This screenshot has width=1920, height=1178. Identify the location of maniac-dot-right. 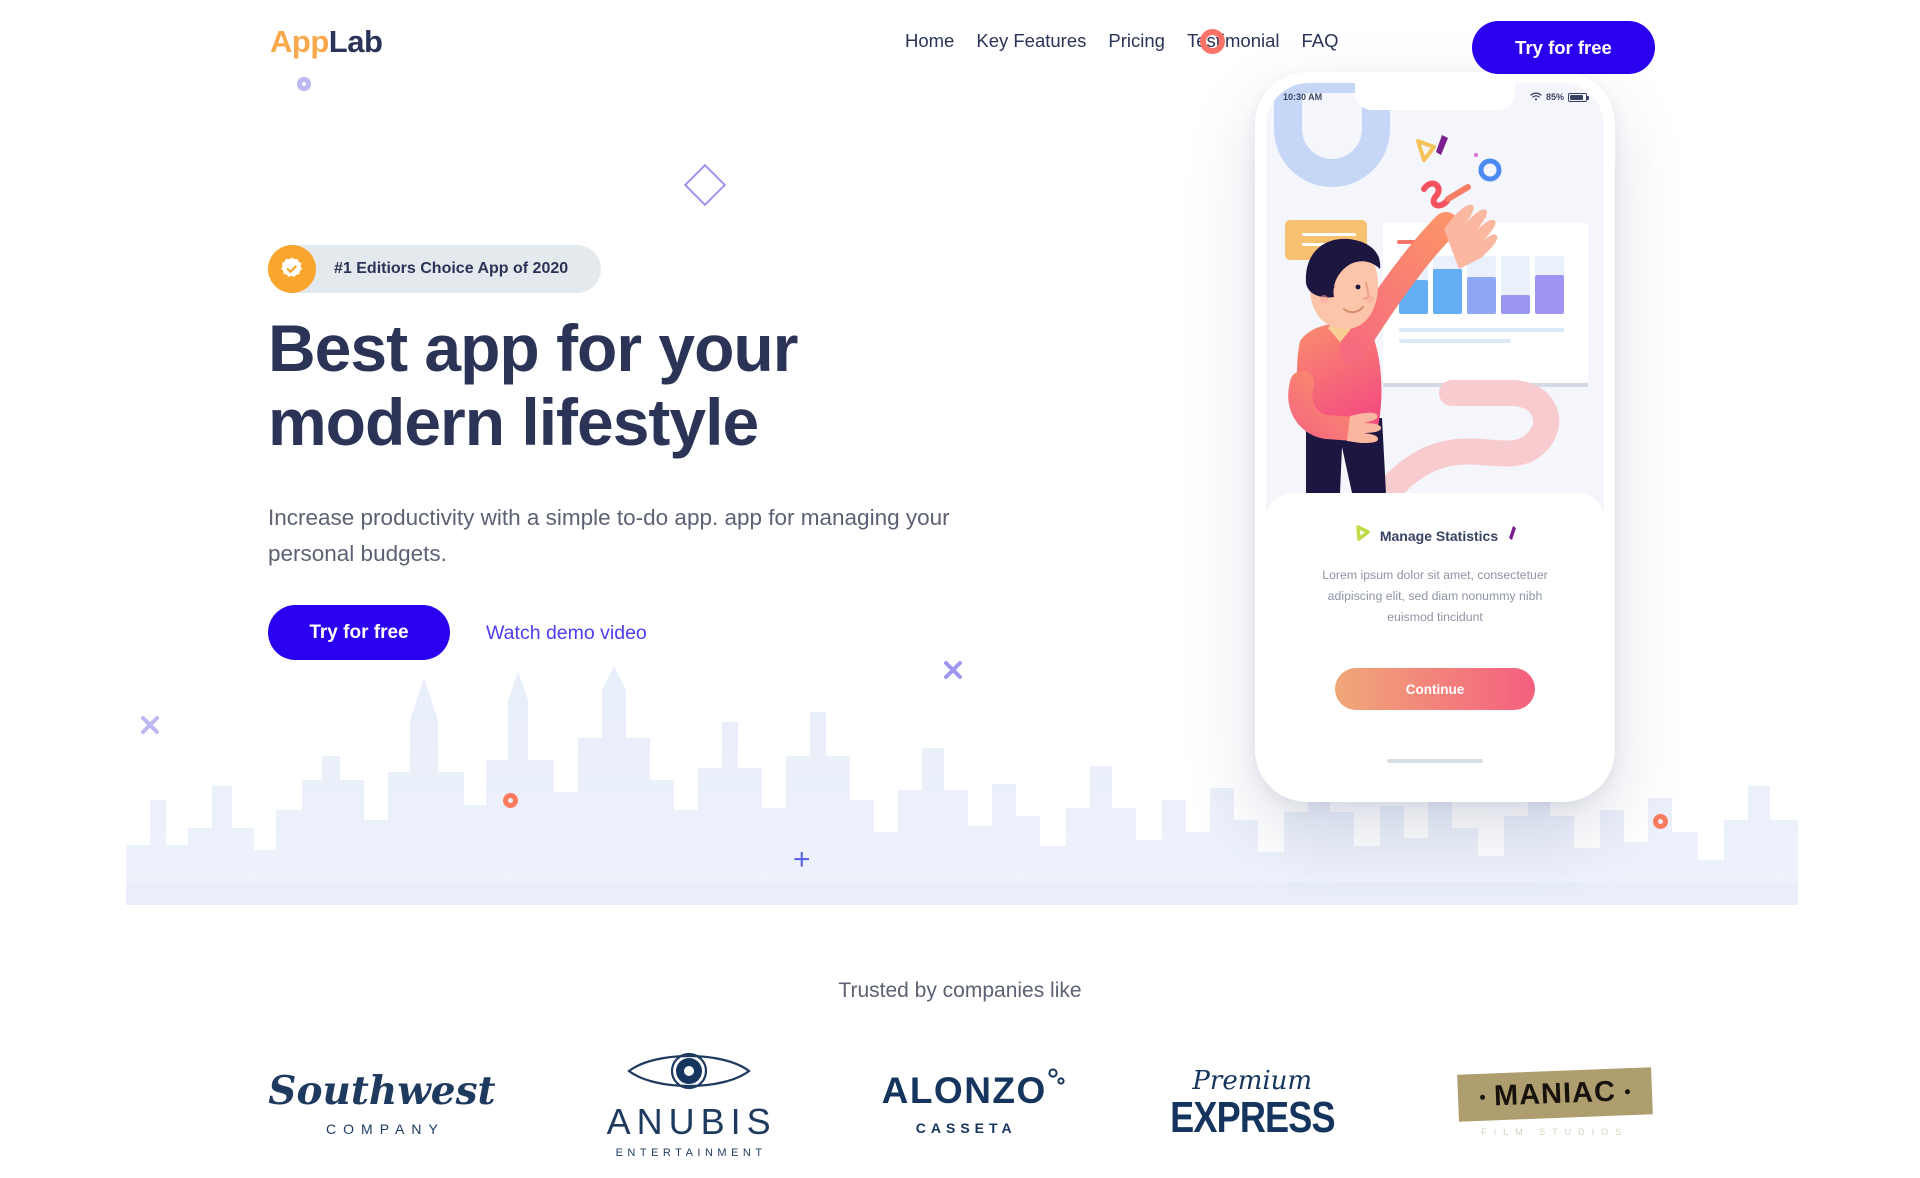
(1627, 1092).